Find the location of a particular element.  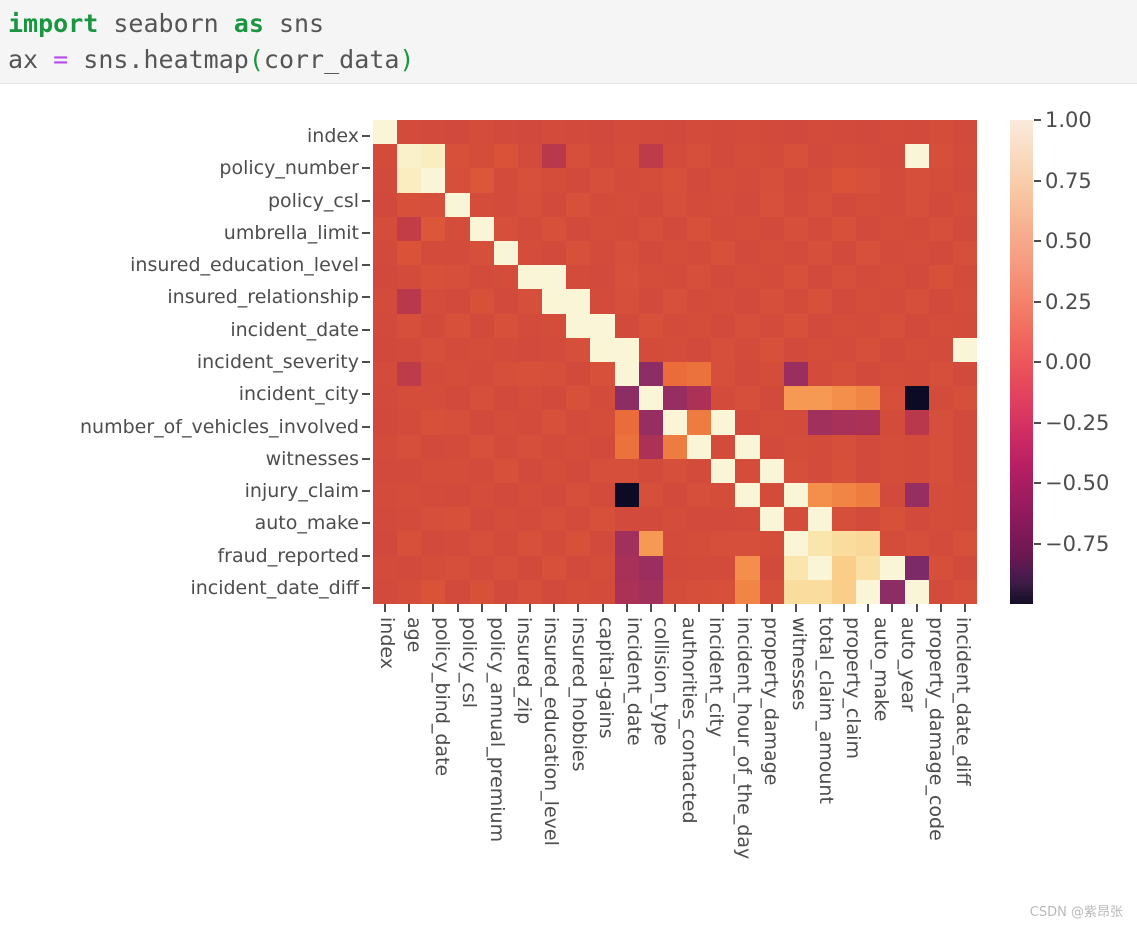

x-axis-tick-label: policy_csl is located at coordinates (469, 663).